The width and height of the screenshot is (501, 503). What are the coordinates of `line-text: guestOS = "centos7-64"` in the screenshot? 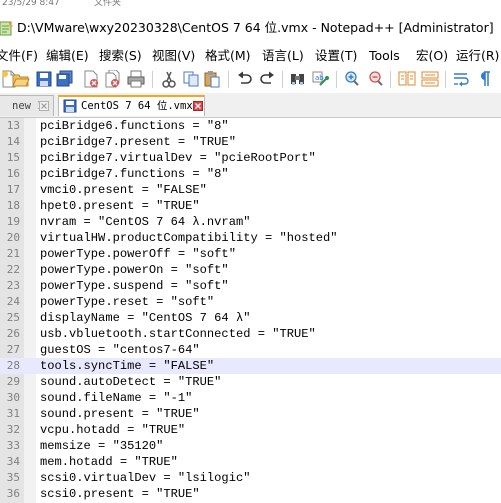 It's located at (120, 350).